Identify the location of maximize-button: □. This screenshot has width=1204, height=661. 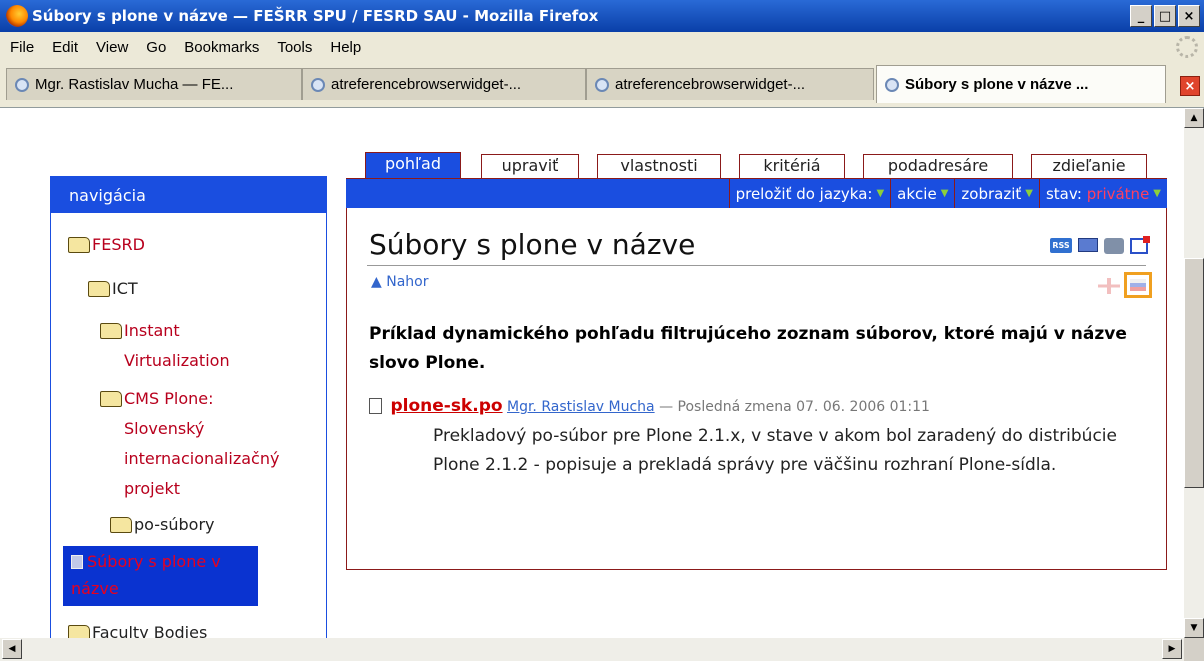
(1165, 16).